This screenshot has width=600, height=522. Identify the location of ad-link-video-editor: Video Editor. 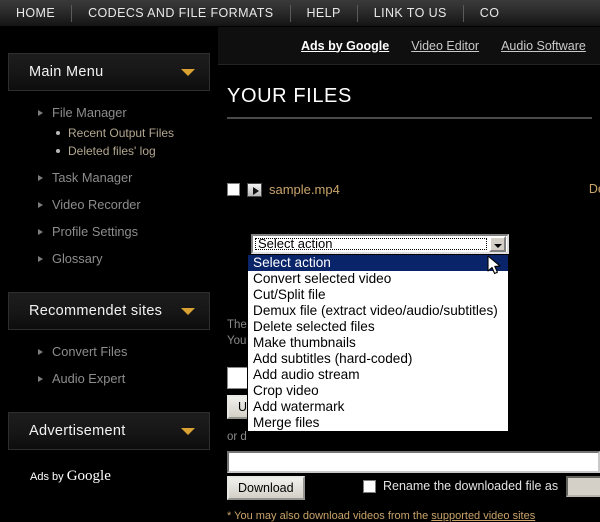
(445, 46).